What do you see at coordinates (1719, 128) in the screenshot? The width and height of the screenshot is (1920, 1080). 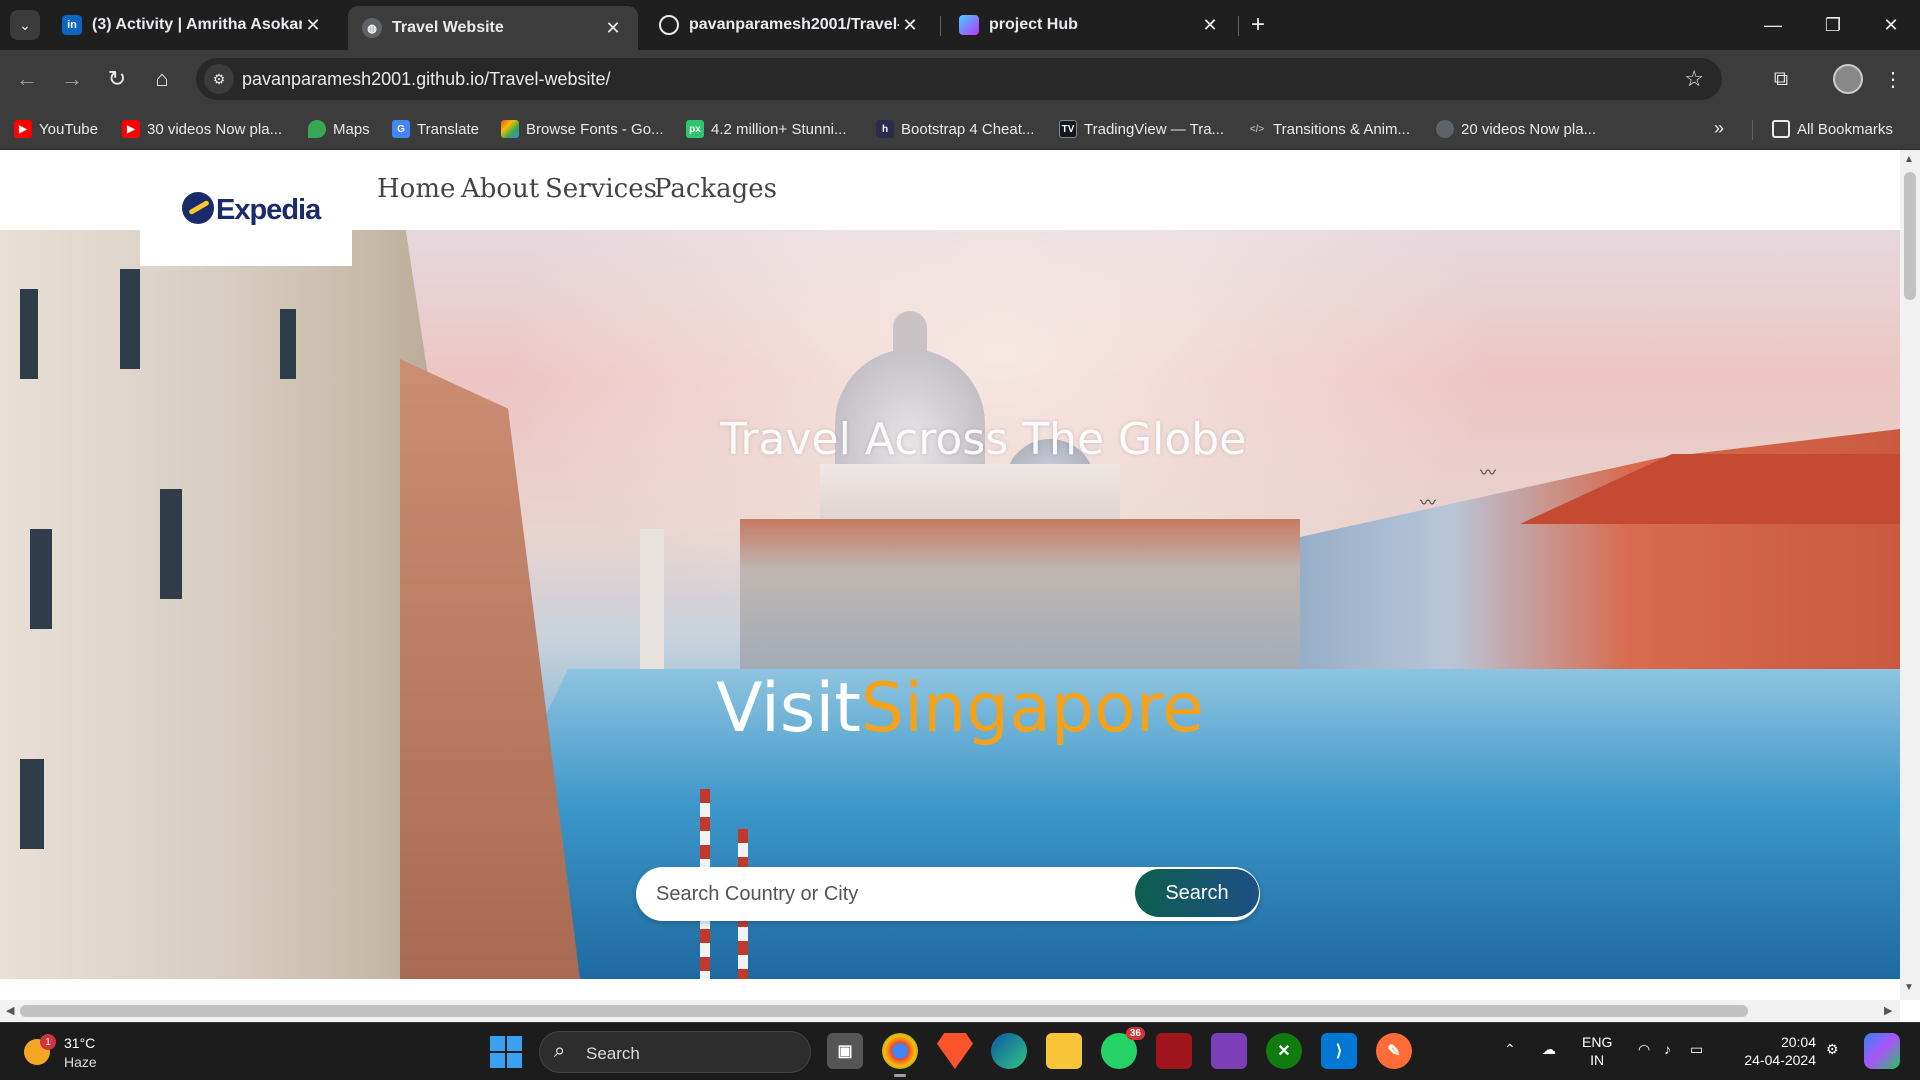 I see `bookmarks-overflow-icon: »` at bounding box center [1719, 128].